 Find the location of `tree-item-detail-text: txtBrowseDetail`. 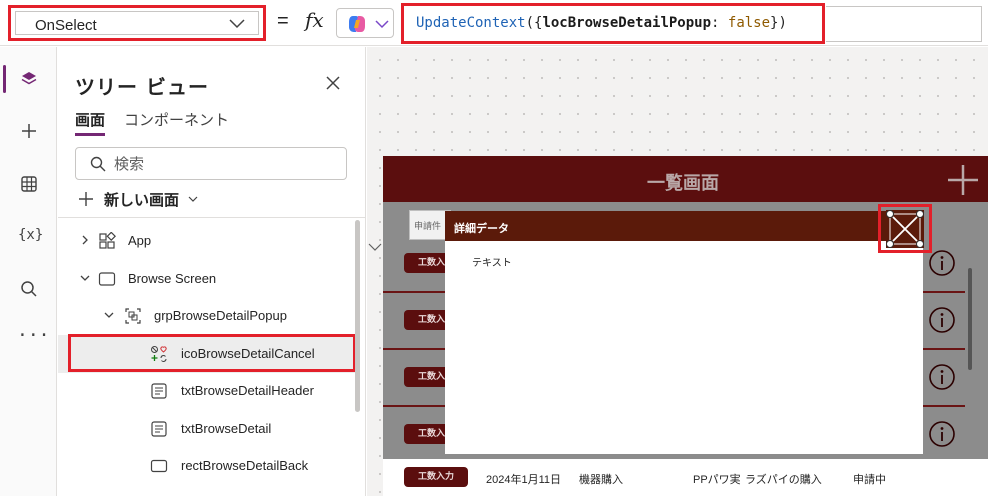

tree-item-detail-text: txtBrowseDetail is located at coordinates (208, 429).